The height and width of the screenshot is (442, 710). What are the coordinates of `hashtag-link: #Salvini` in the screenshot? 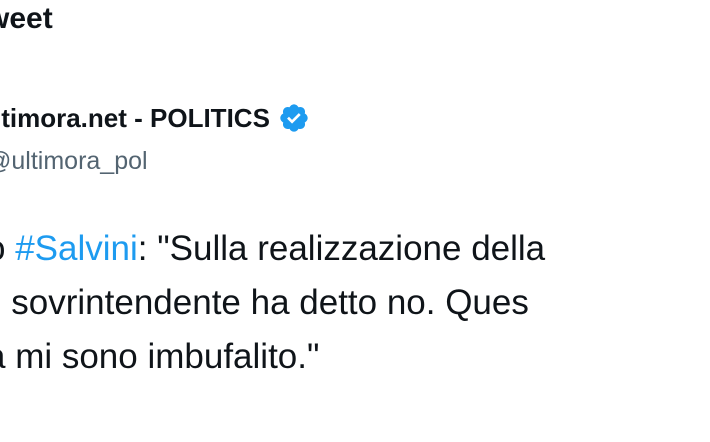 It's located at (76, 248).